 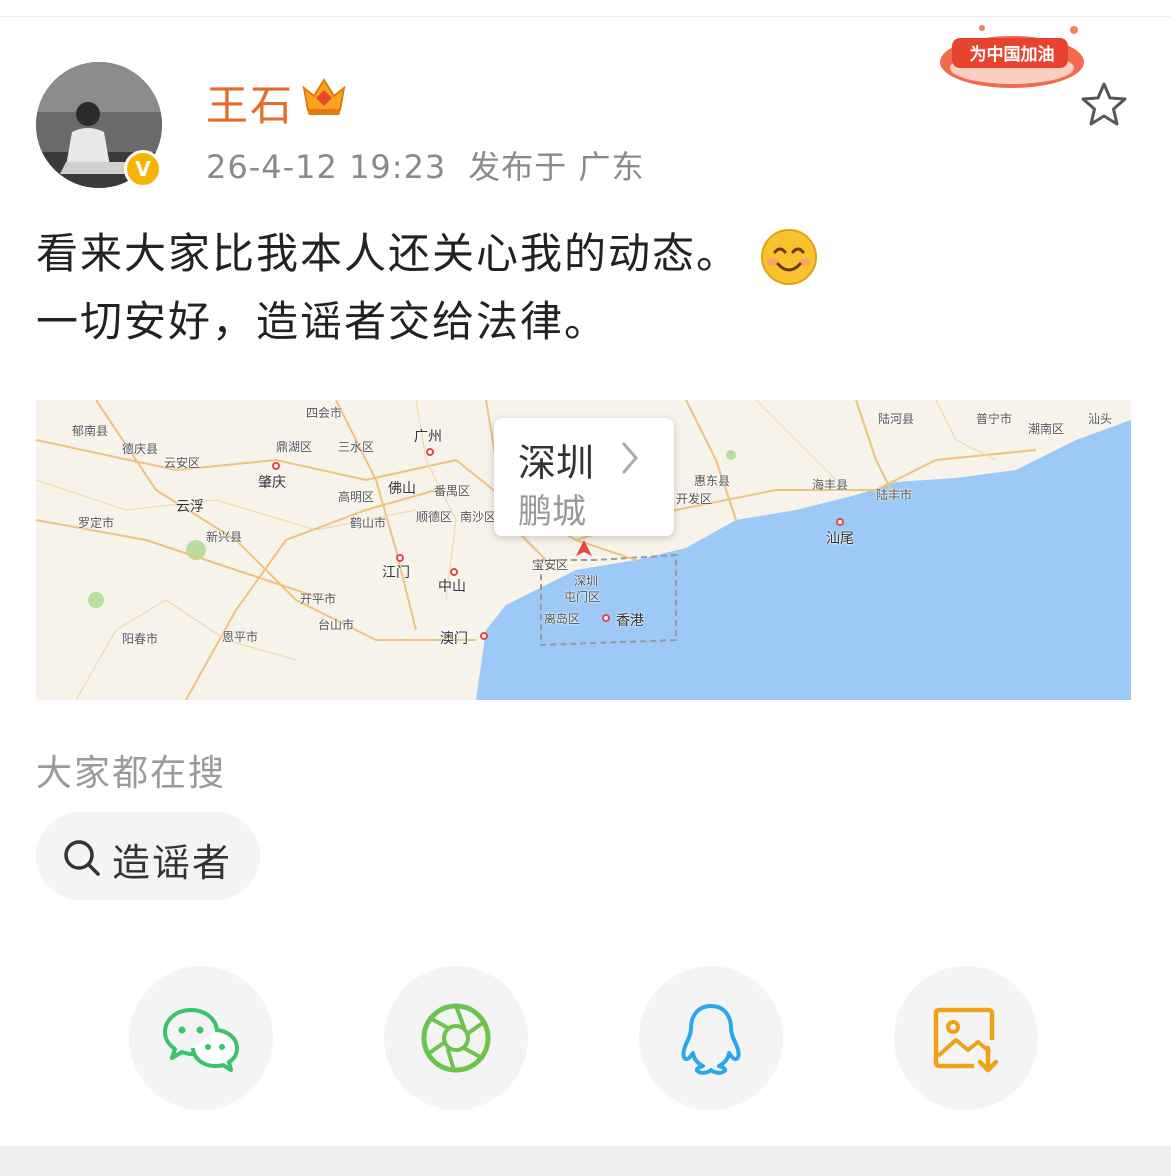 What do you see at coordinates (356, 497) in the screenshot?
I see `map-label: 高明区` at bounding box center [356, 497].